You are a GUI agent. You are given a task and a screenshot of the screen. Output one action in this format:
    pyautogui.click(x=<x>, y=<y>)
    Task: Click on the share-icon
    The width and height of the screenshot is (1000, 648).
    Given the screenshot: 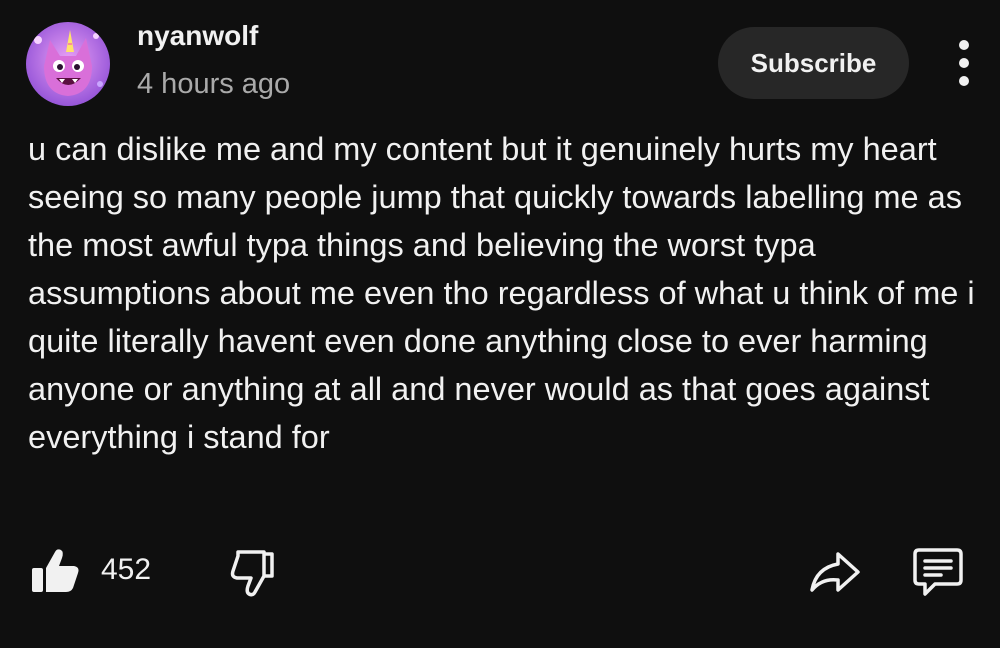 What is the action you would take?
    pyautogui.click(x=835, y=572)
    